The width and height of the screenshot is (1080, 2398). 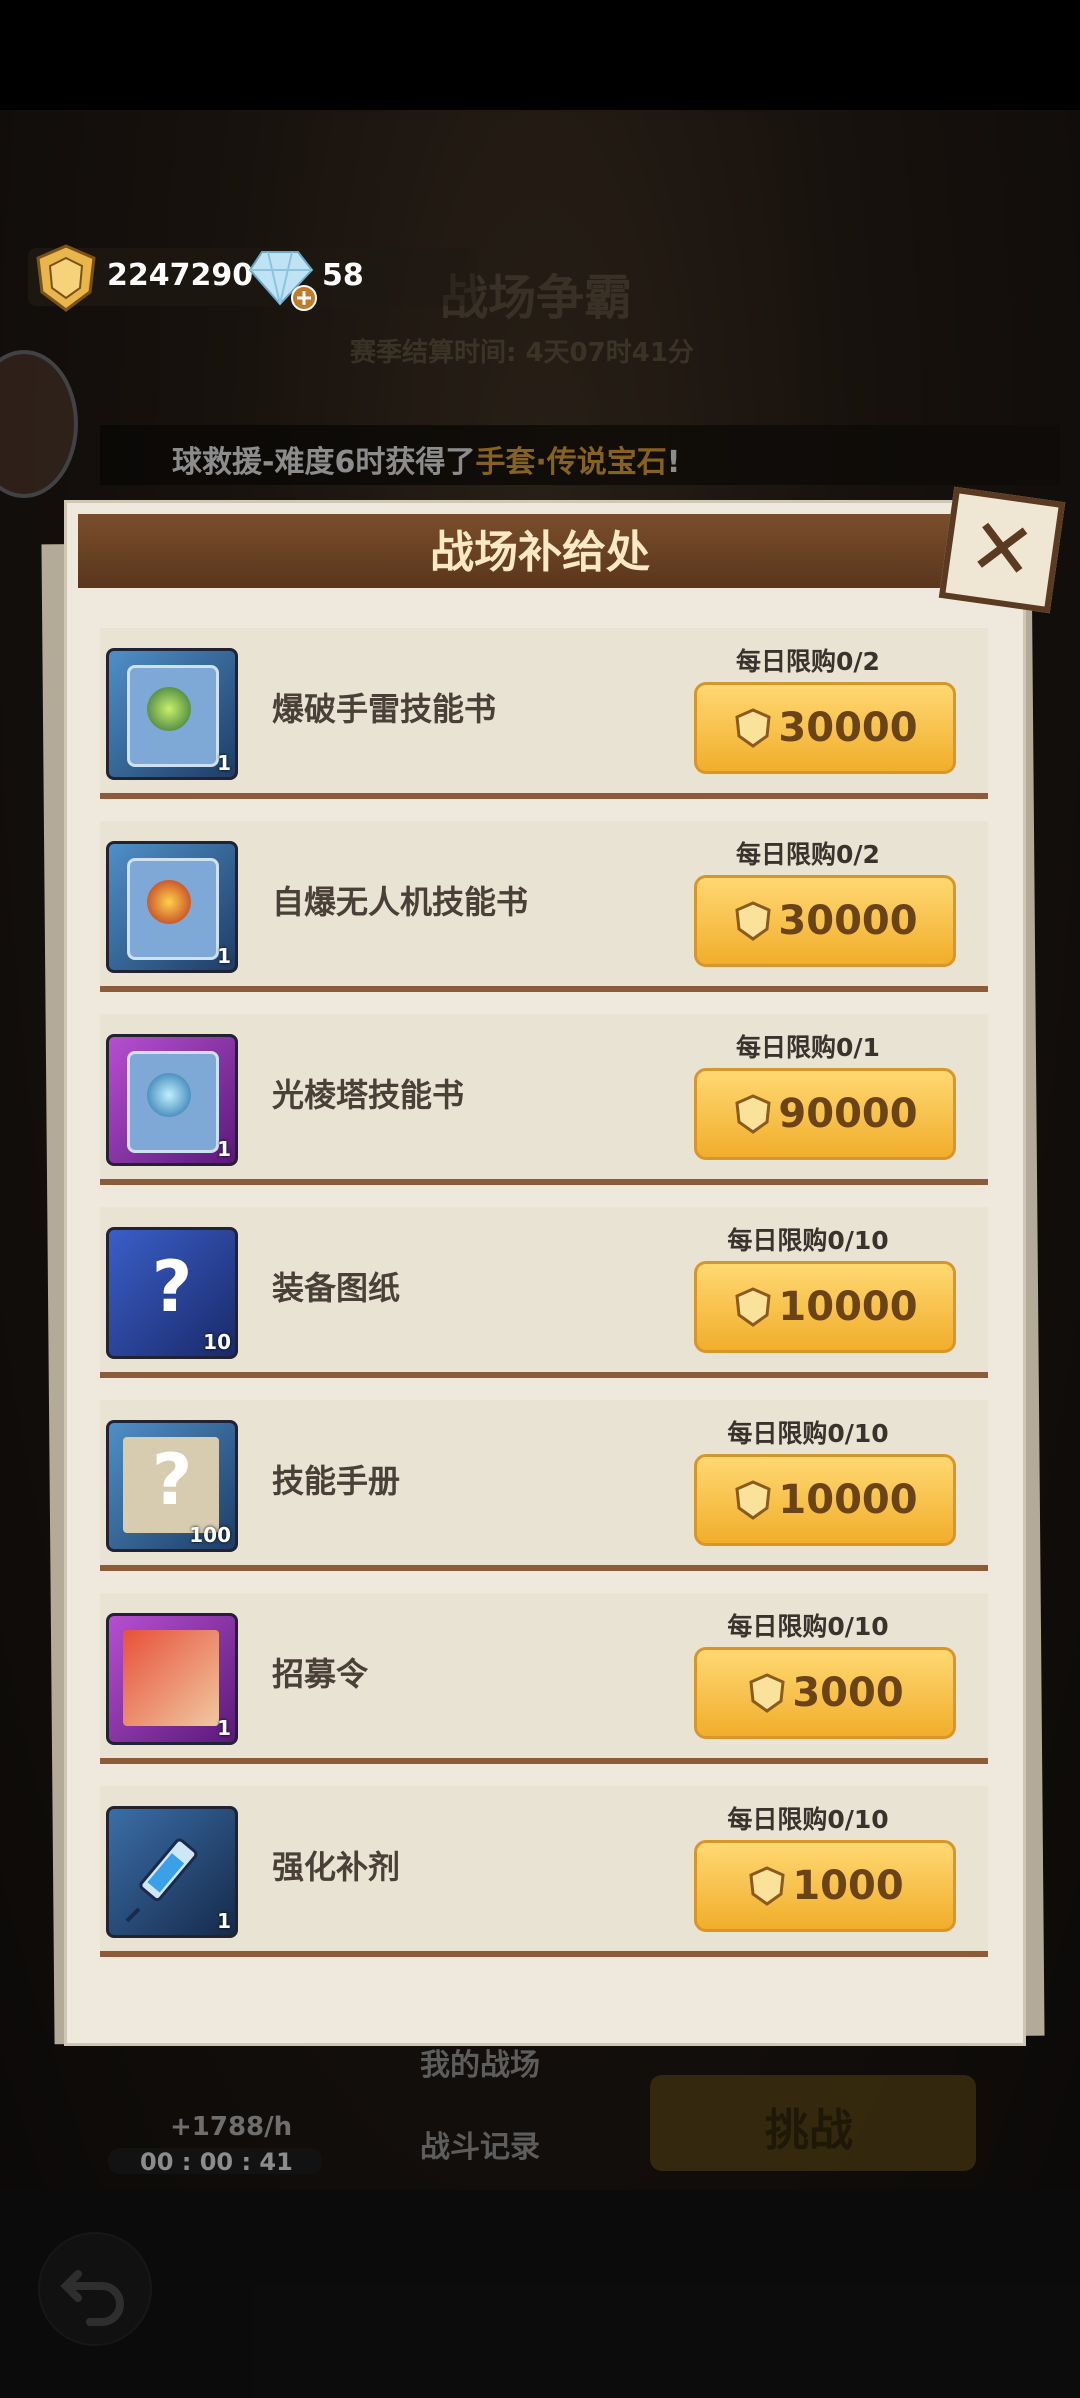 What do you see at coordinates (368, 1095) in the screenshot?
I see `item-name: 光棱塔技能书` at bounding box center [368, 1095].